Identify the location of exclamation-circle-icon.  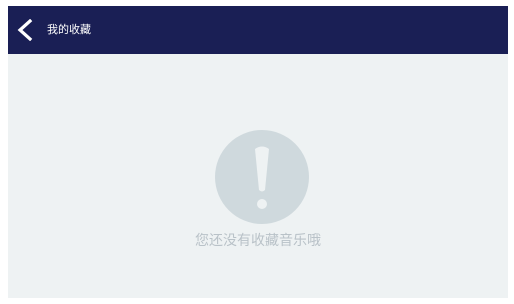
(262, 177).